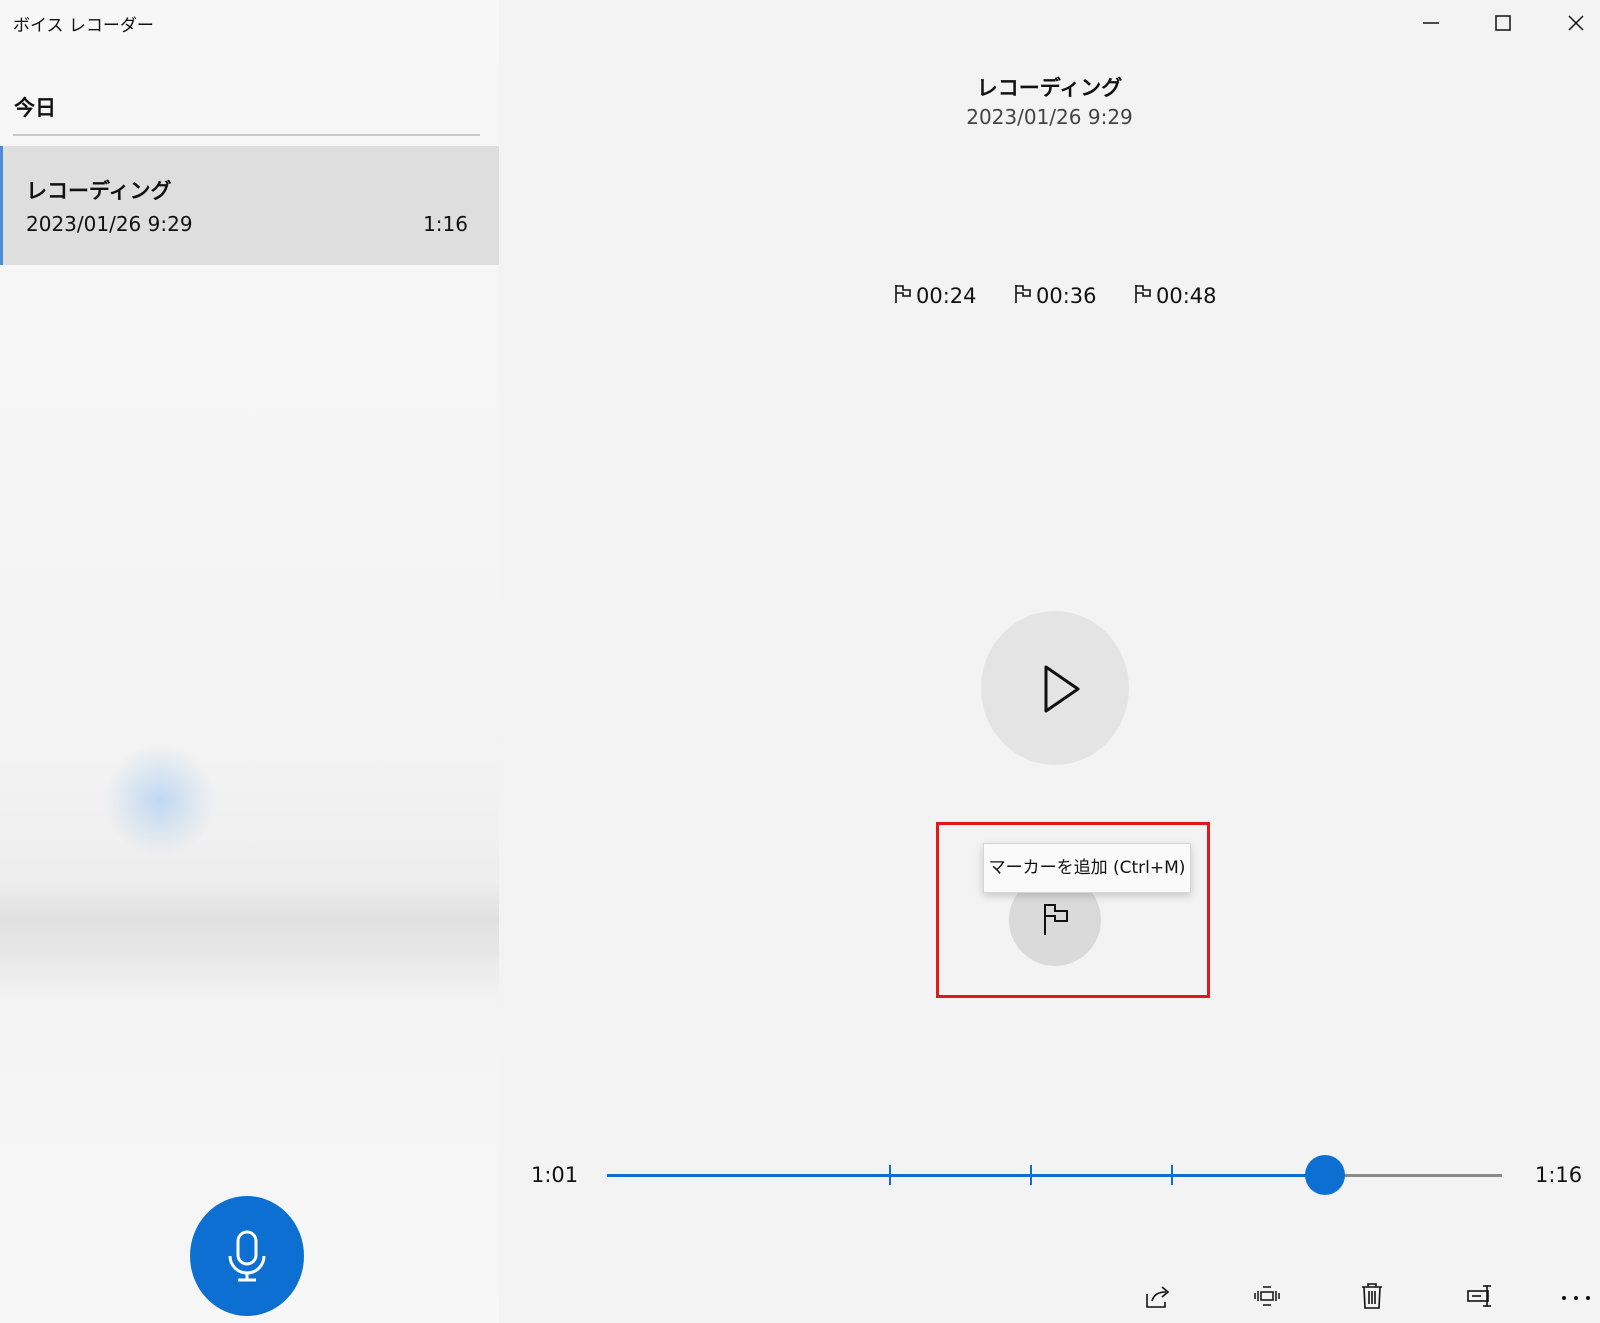 Image resolution: width=1600 pixels, height=1323 pixels. I want to click on marker-item: 00:24, so click(935, 296).